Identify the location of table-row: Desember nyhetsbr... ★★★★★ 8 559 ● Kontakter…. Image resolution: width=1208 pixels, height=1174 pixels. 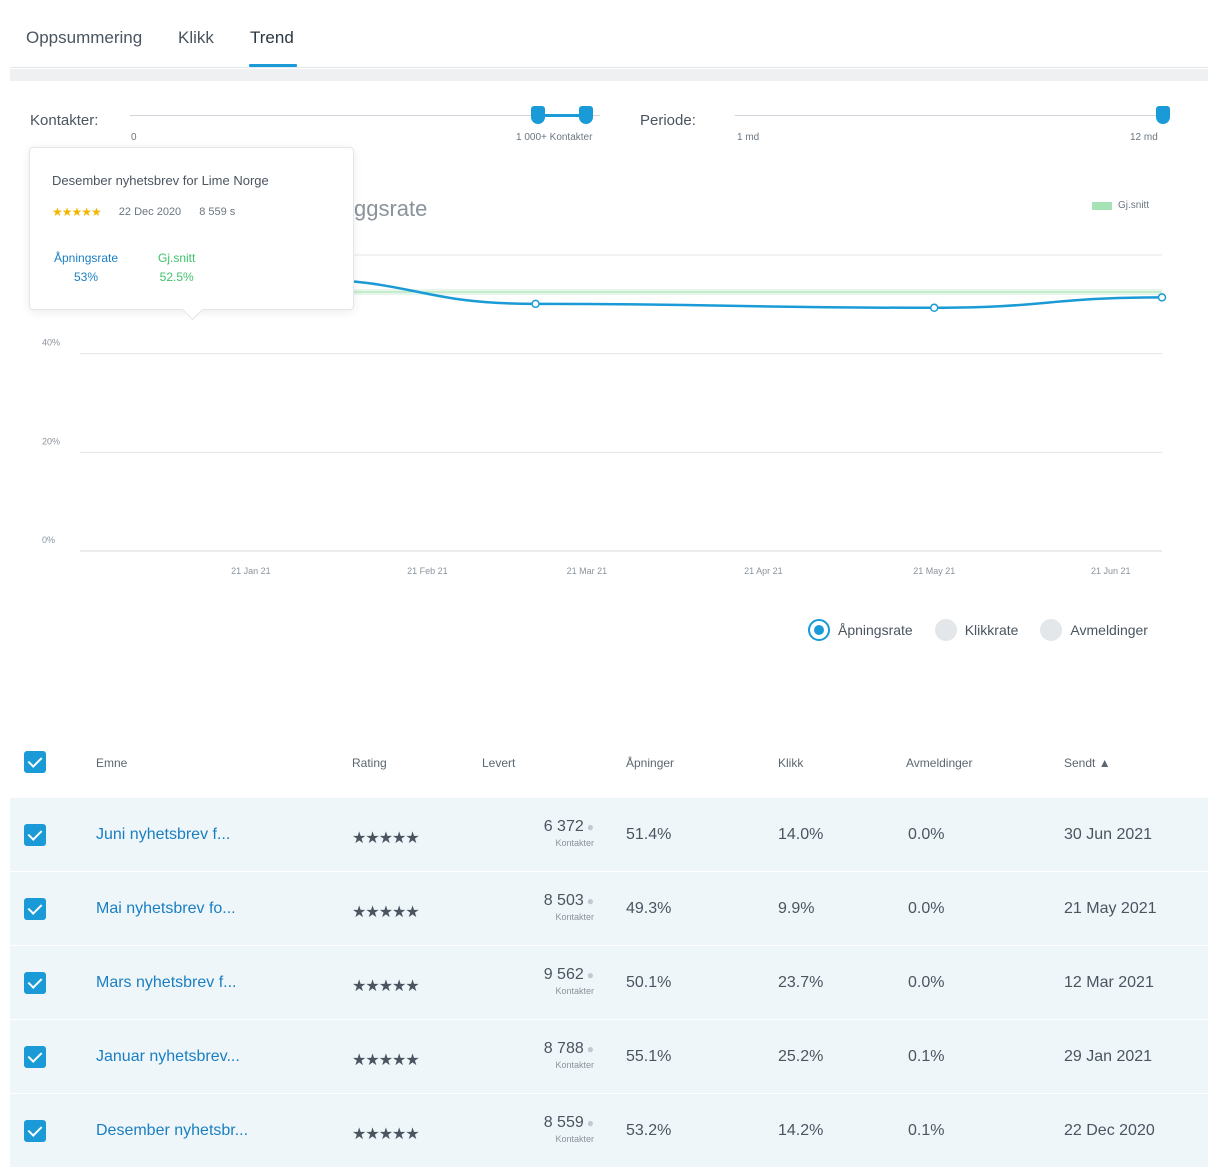
(609, 1131).